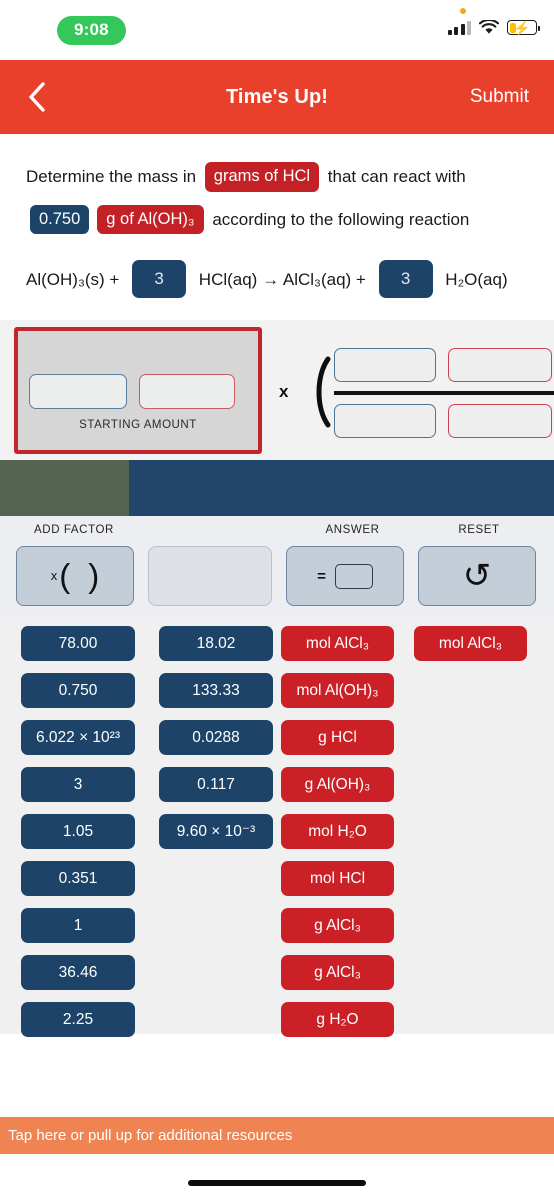  Describe the element at coordinates (489, 26) in the screenshot. I see `wifi-icon` at that location.